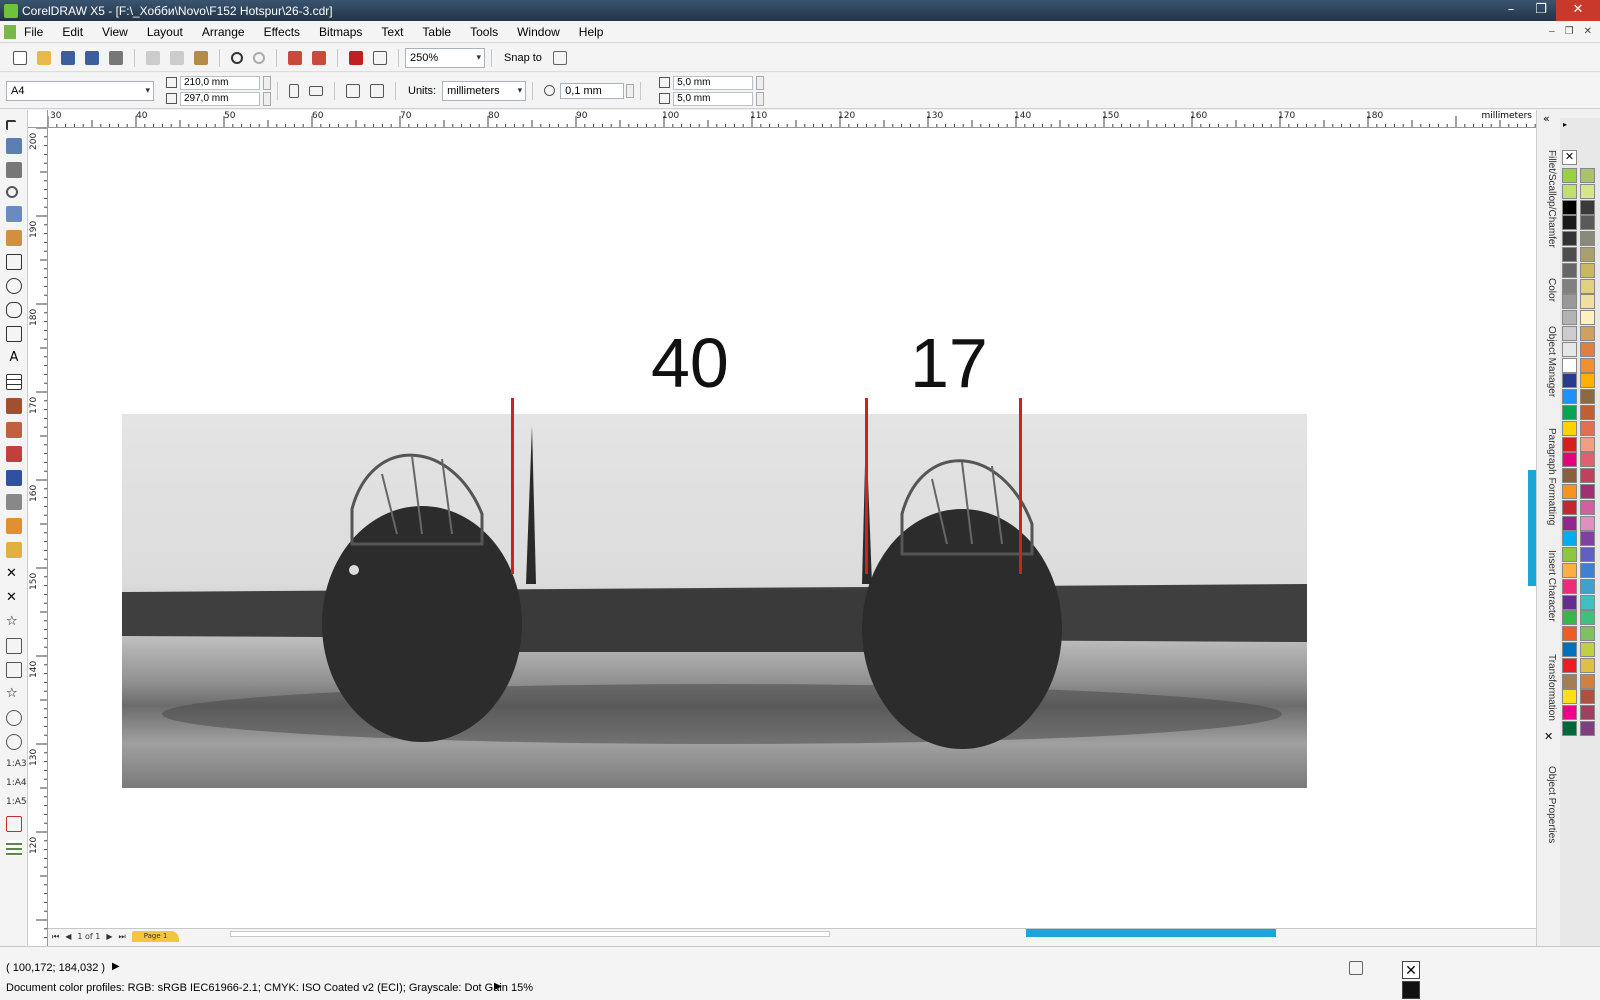  Describe the element at coordinates (14, 214) in the screenshot. I see `freehand-tool-icon` at that location.